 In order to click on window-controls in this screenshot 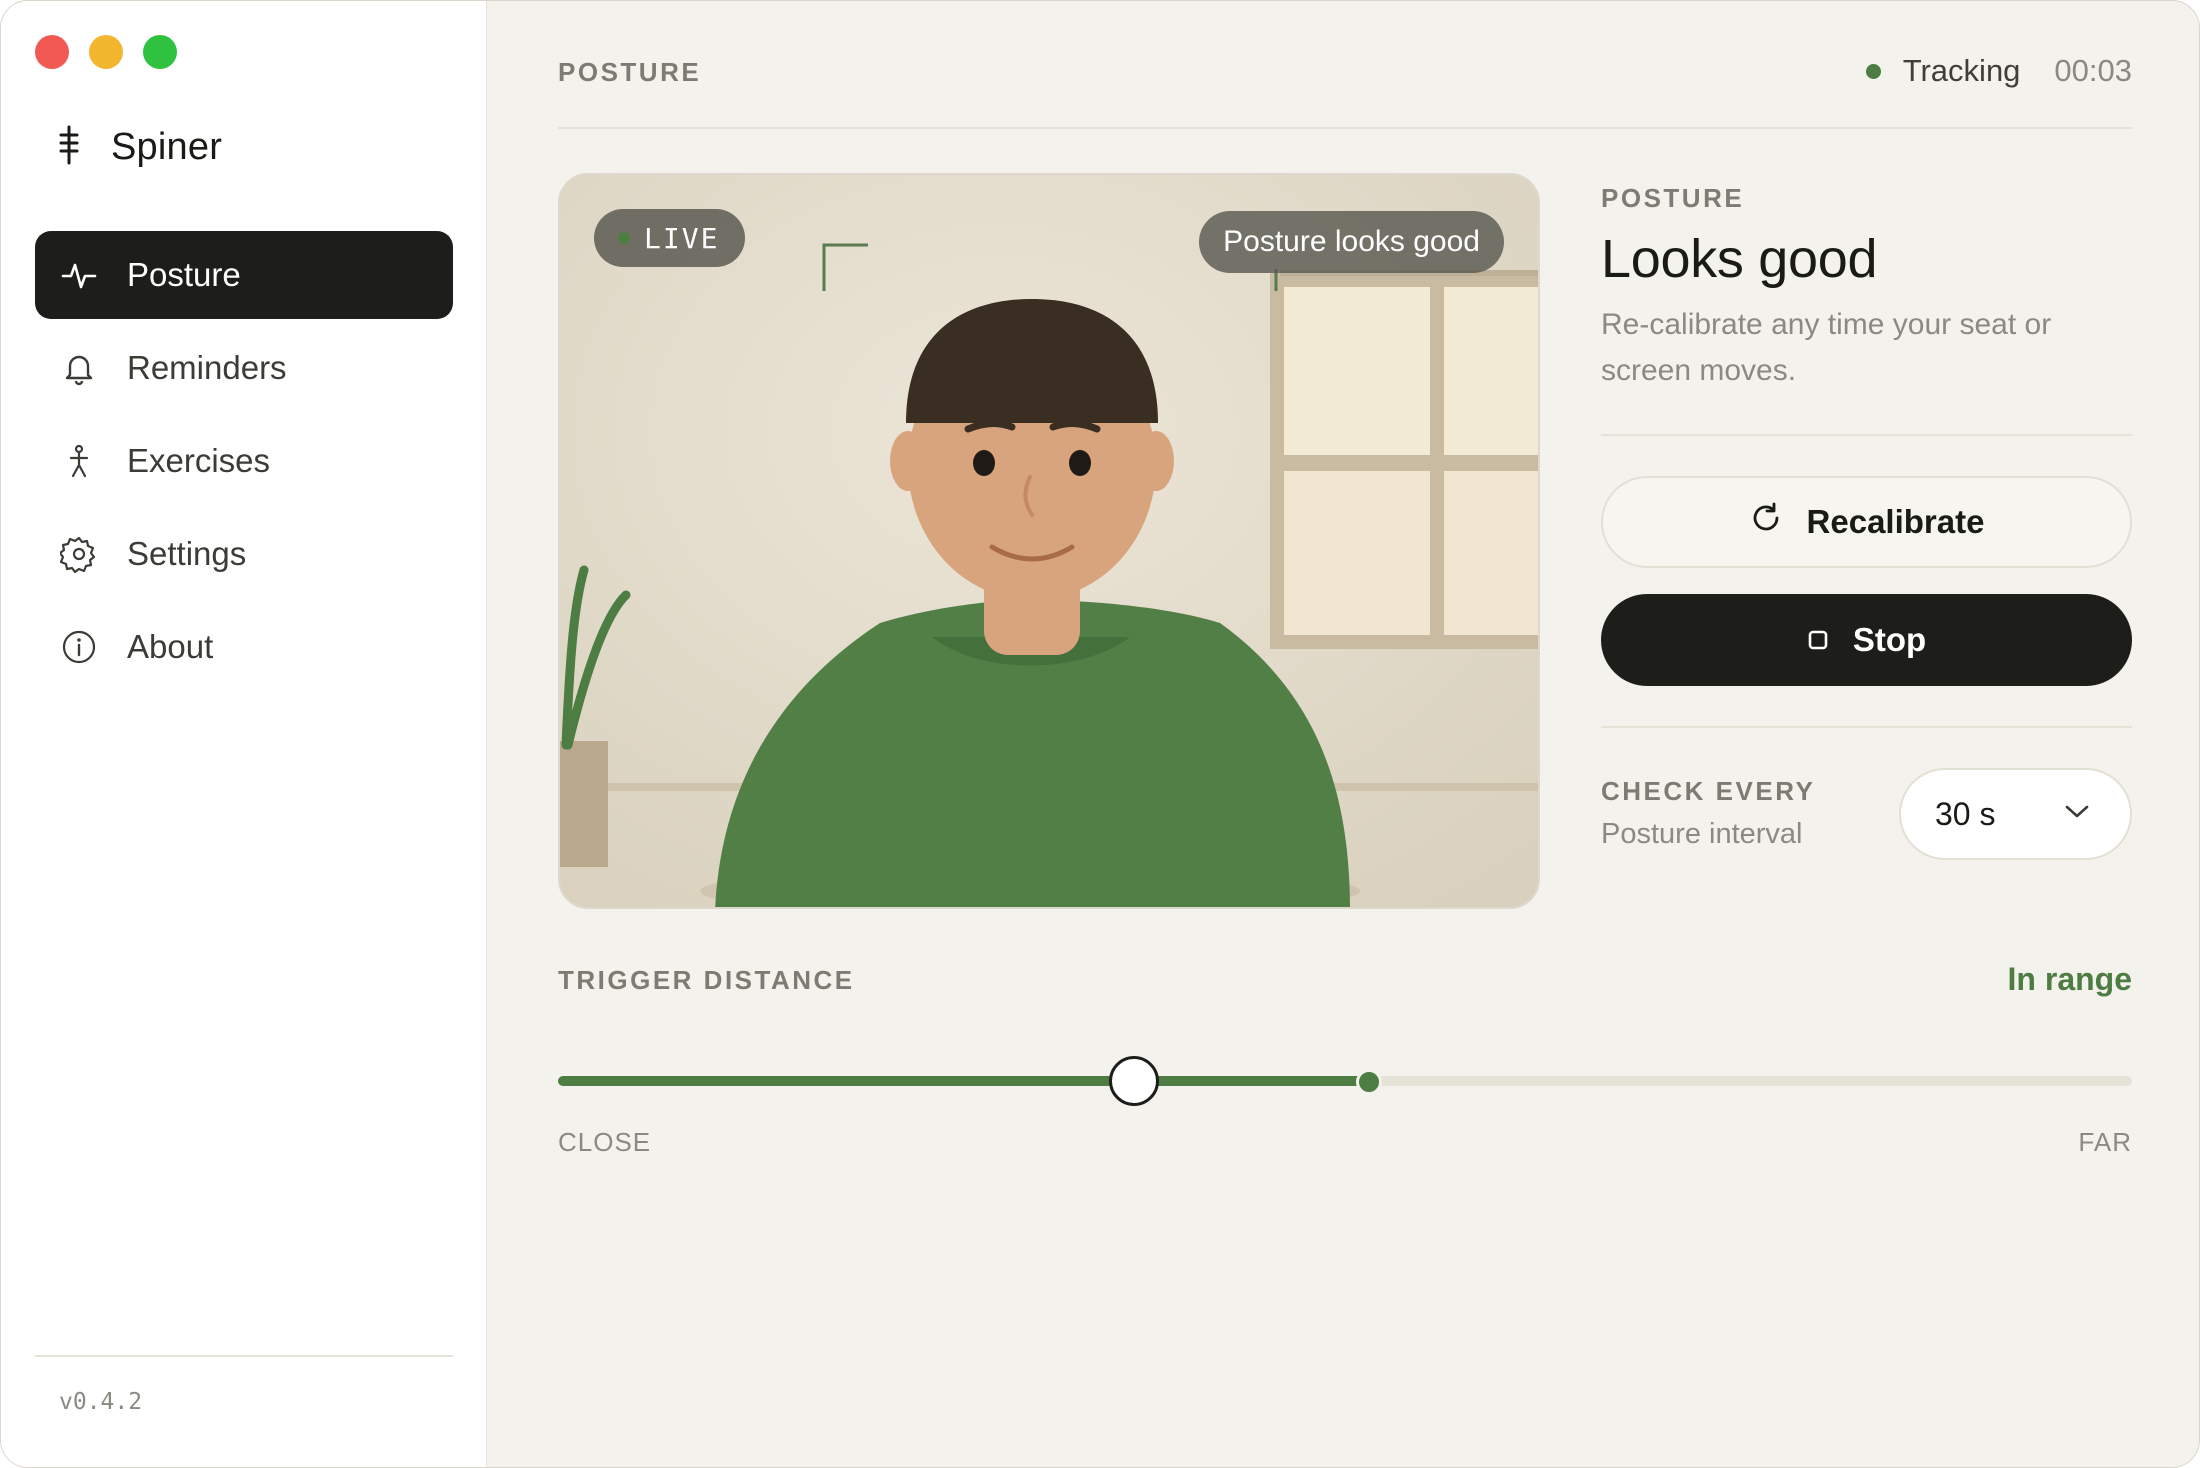, I will do `click(106, 52)`.